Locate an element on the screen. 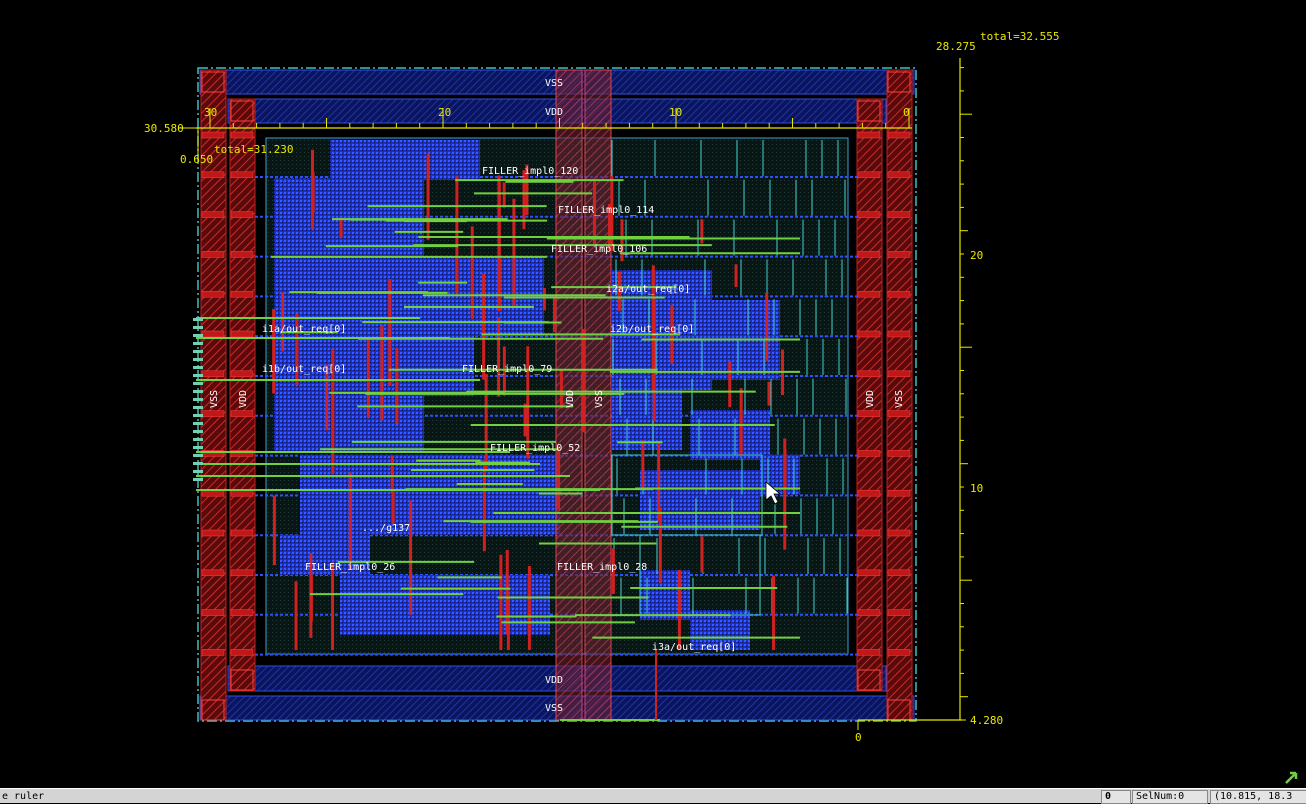 The image size is (1306, 804). ruler-v-tick-10: 10 is located at coordinates (976, 488).